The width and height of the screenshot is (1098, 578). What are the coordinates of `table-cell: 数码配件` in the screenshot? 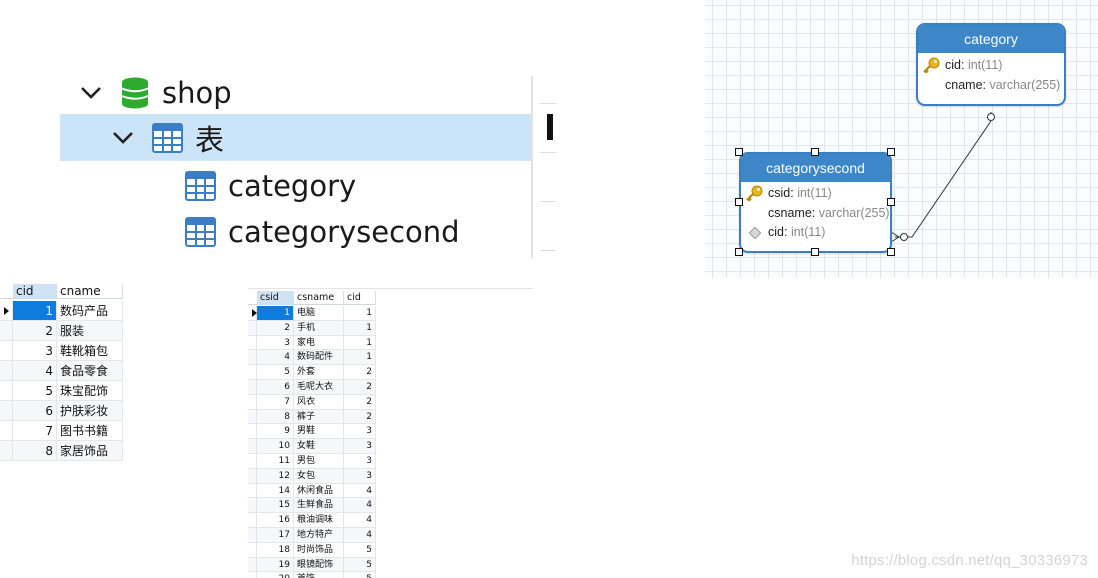 It's located at (319, 358).